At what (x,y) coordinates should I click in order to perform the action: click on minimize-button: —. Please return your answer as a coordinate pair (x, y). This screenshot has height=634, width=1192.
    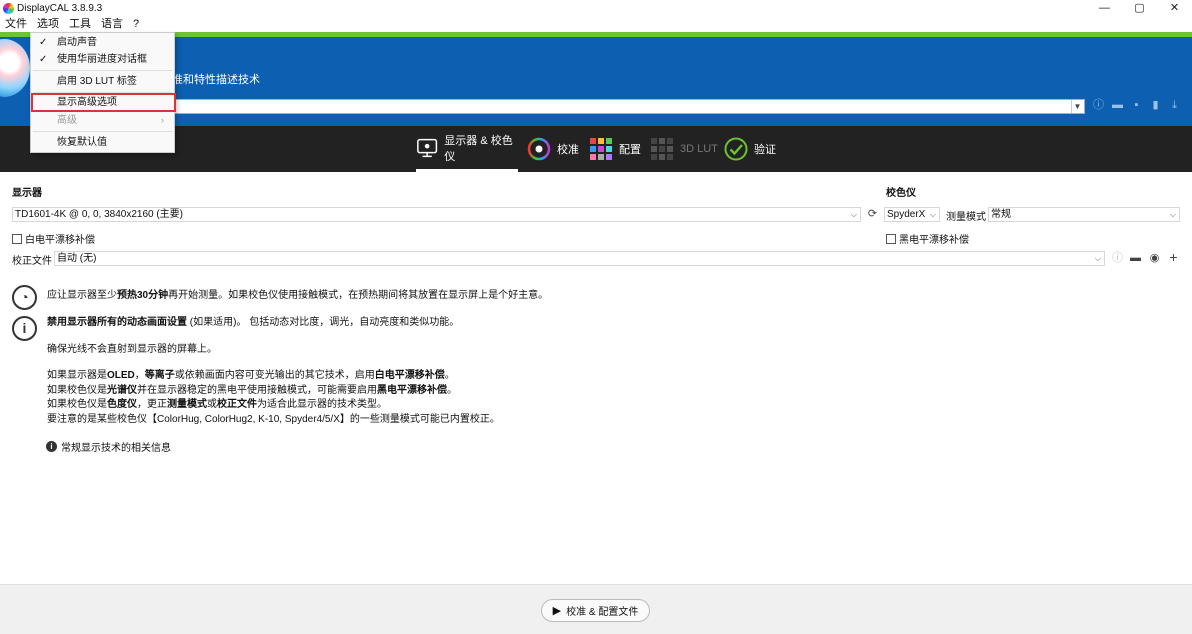
    Looking at the image, I should click on (1104, 8).